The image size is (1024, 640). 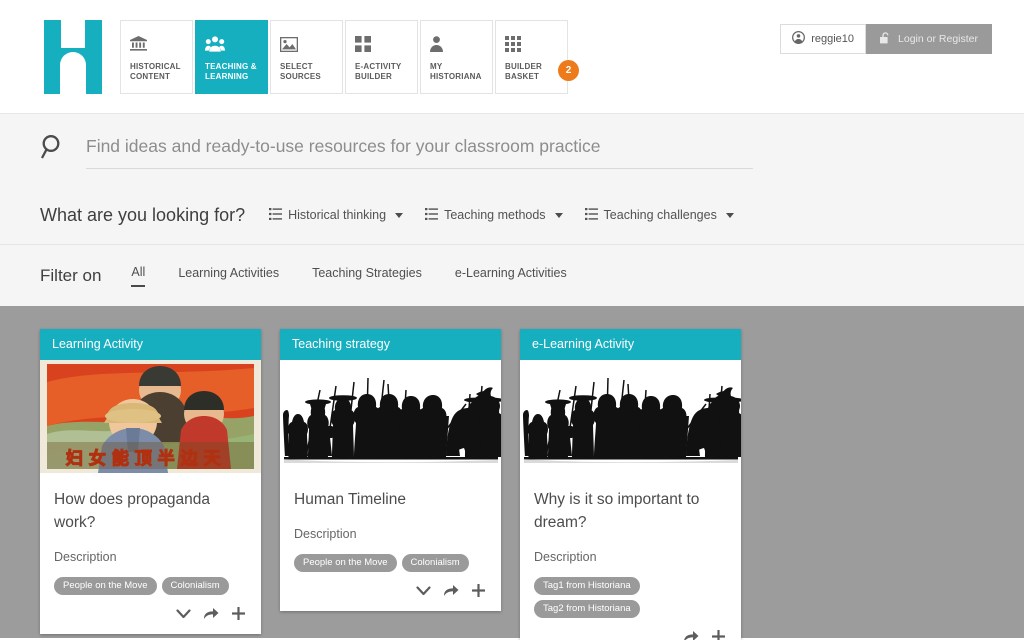 I want to click on dropdown-teaching-methods: Teaching methods, so click(x=494, y=215).